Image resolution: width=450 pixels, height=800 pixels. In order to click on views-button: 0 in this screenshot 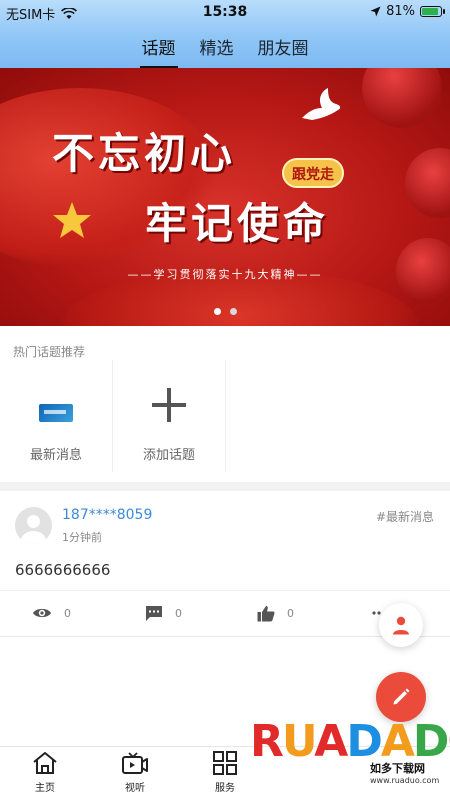, I will do `click(51, 613)`.